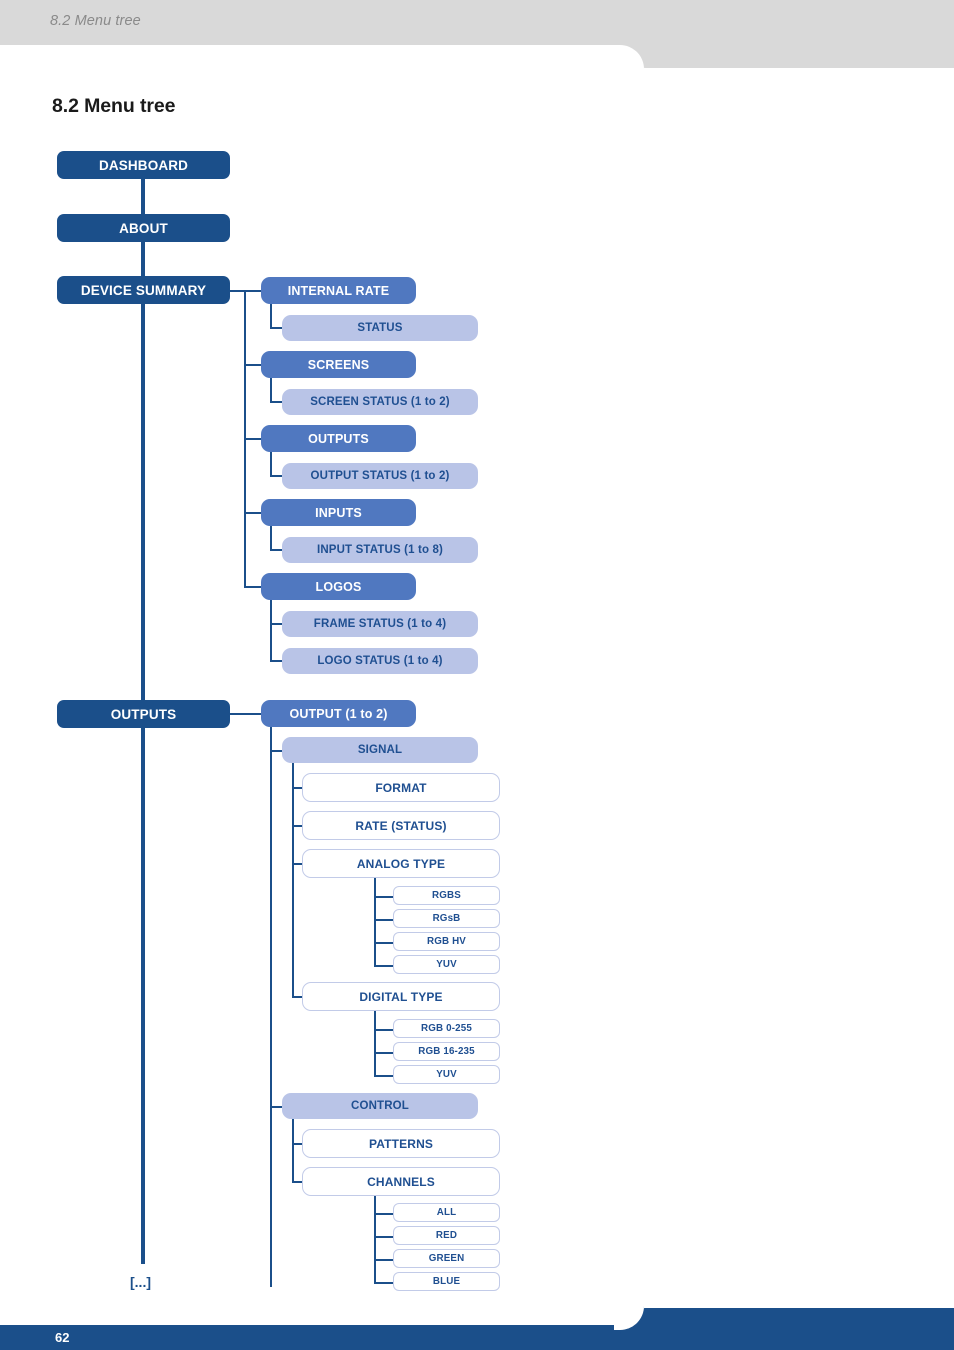 The height and width of the screenshot is (1350, 954). What do you see at coordinates (338, 713) in the screenshot?
I see `tree-node-output-1-2: OUTPUT (1 to 2)` at bounding box center [338, 713].